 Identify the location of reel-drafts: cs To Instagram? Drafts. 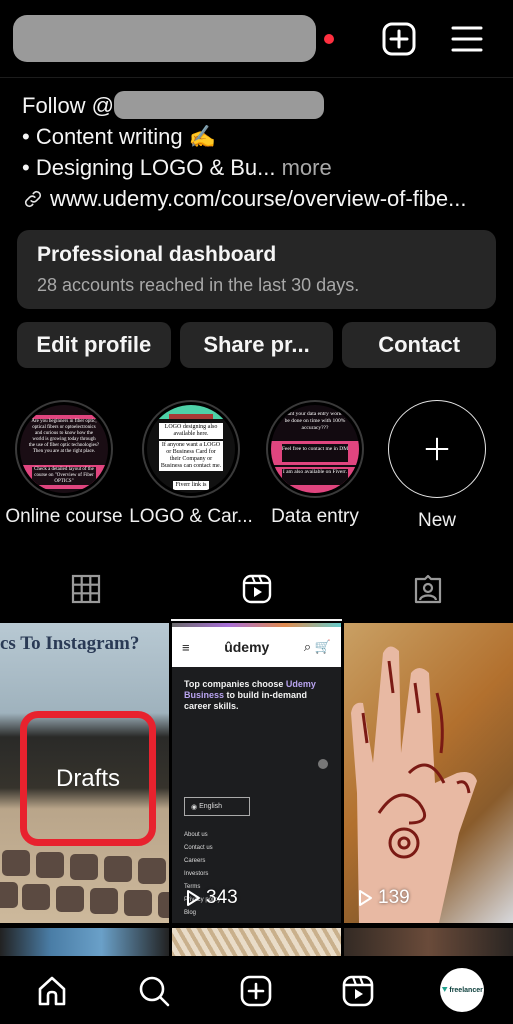
(84, 773).